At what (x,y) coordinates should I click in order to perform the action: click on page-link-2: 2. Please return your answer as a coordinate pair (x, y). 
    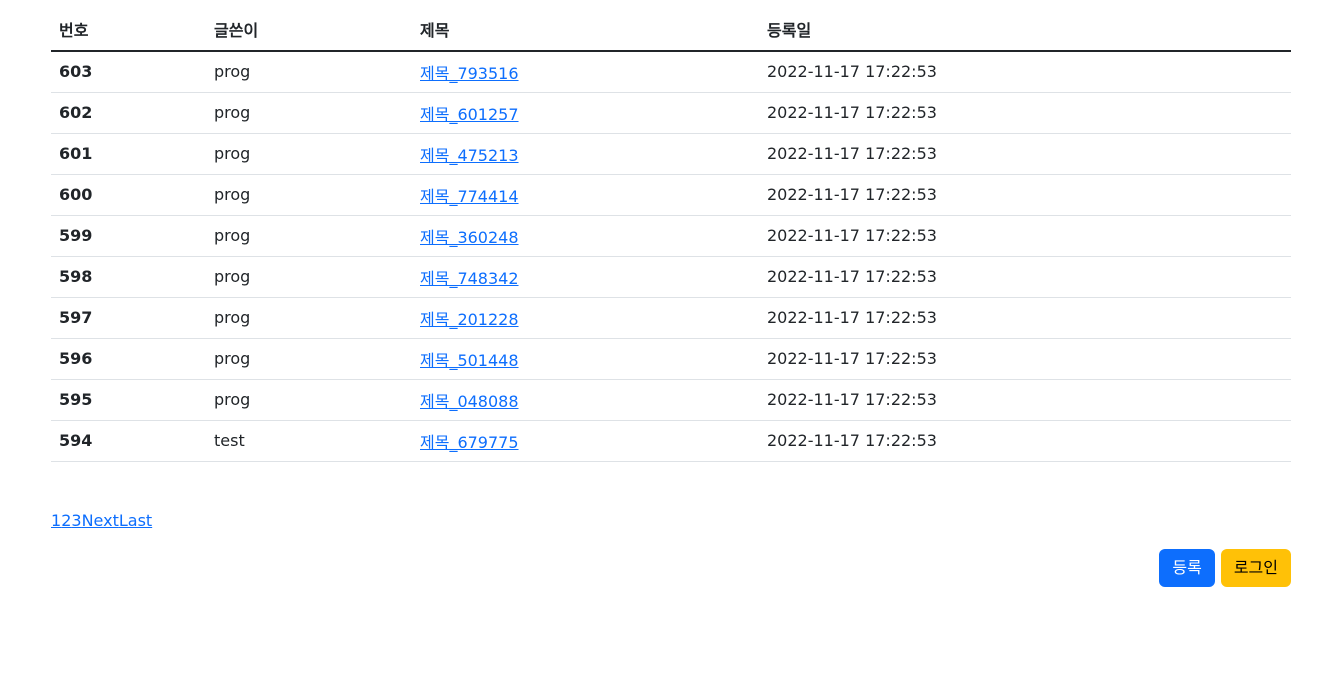
    Looking at the image, I should click on (66, 520).